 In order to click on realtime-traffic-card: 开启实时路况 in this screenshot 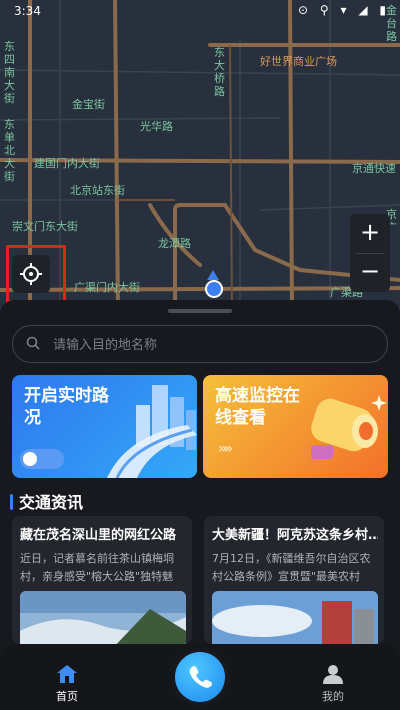, I will do `click(104, 426)`.